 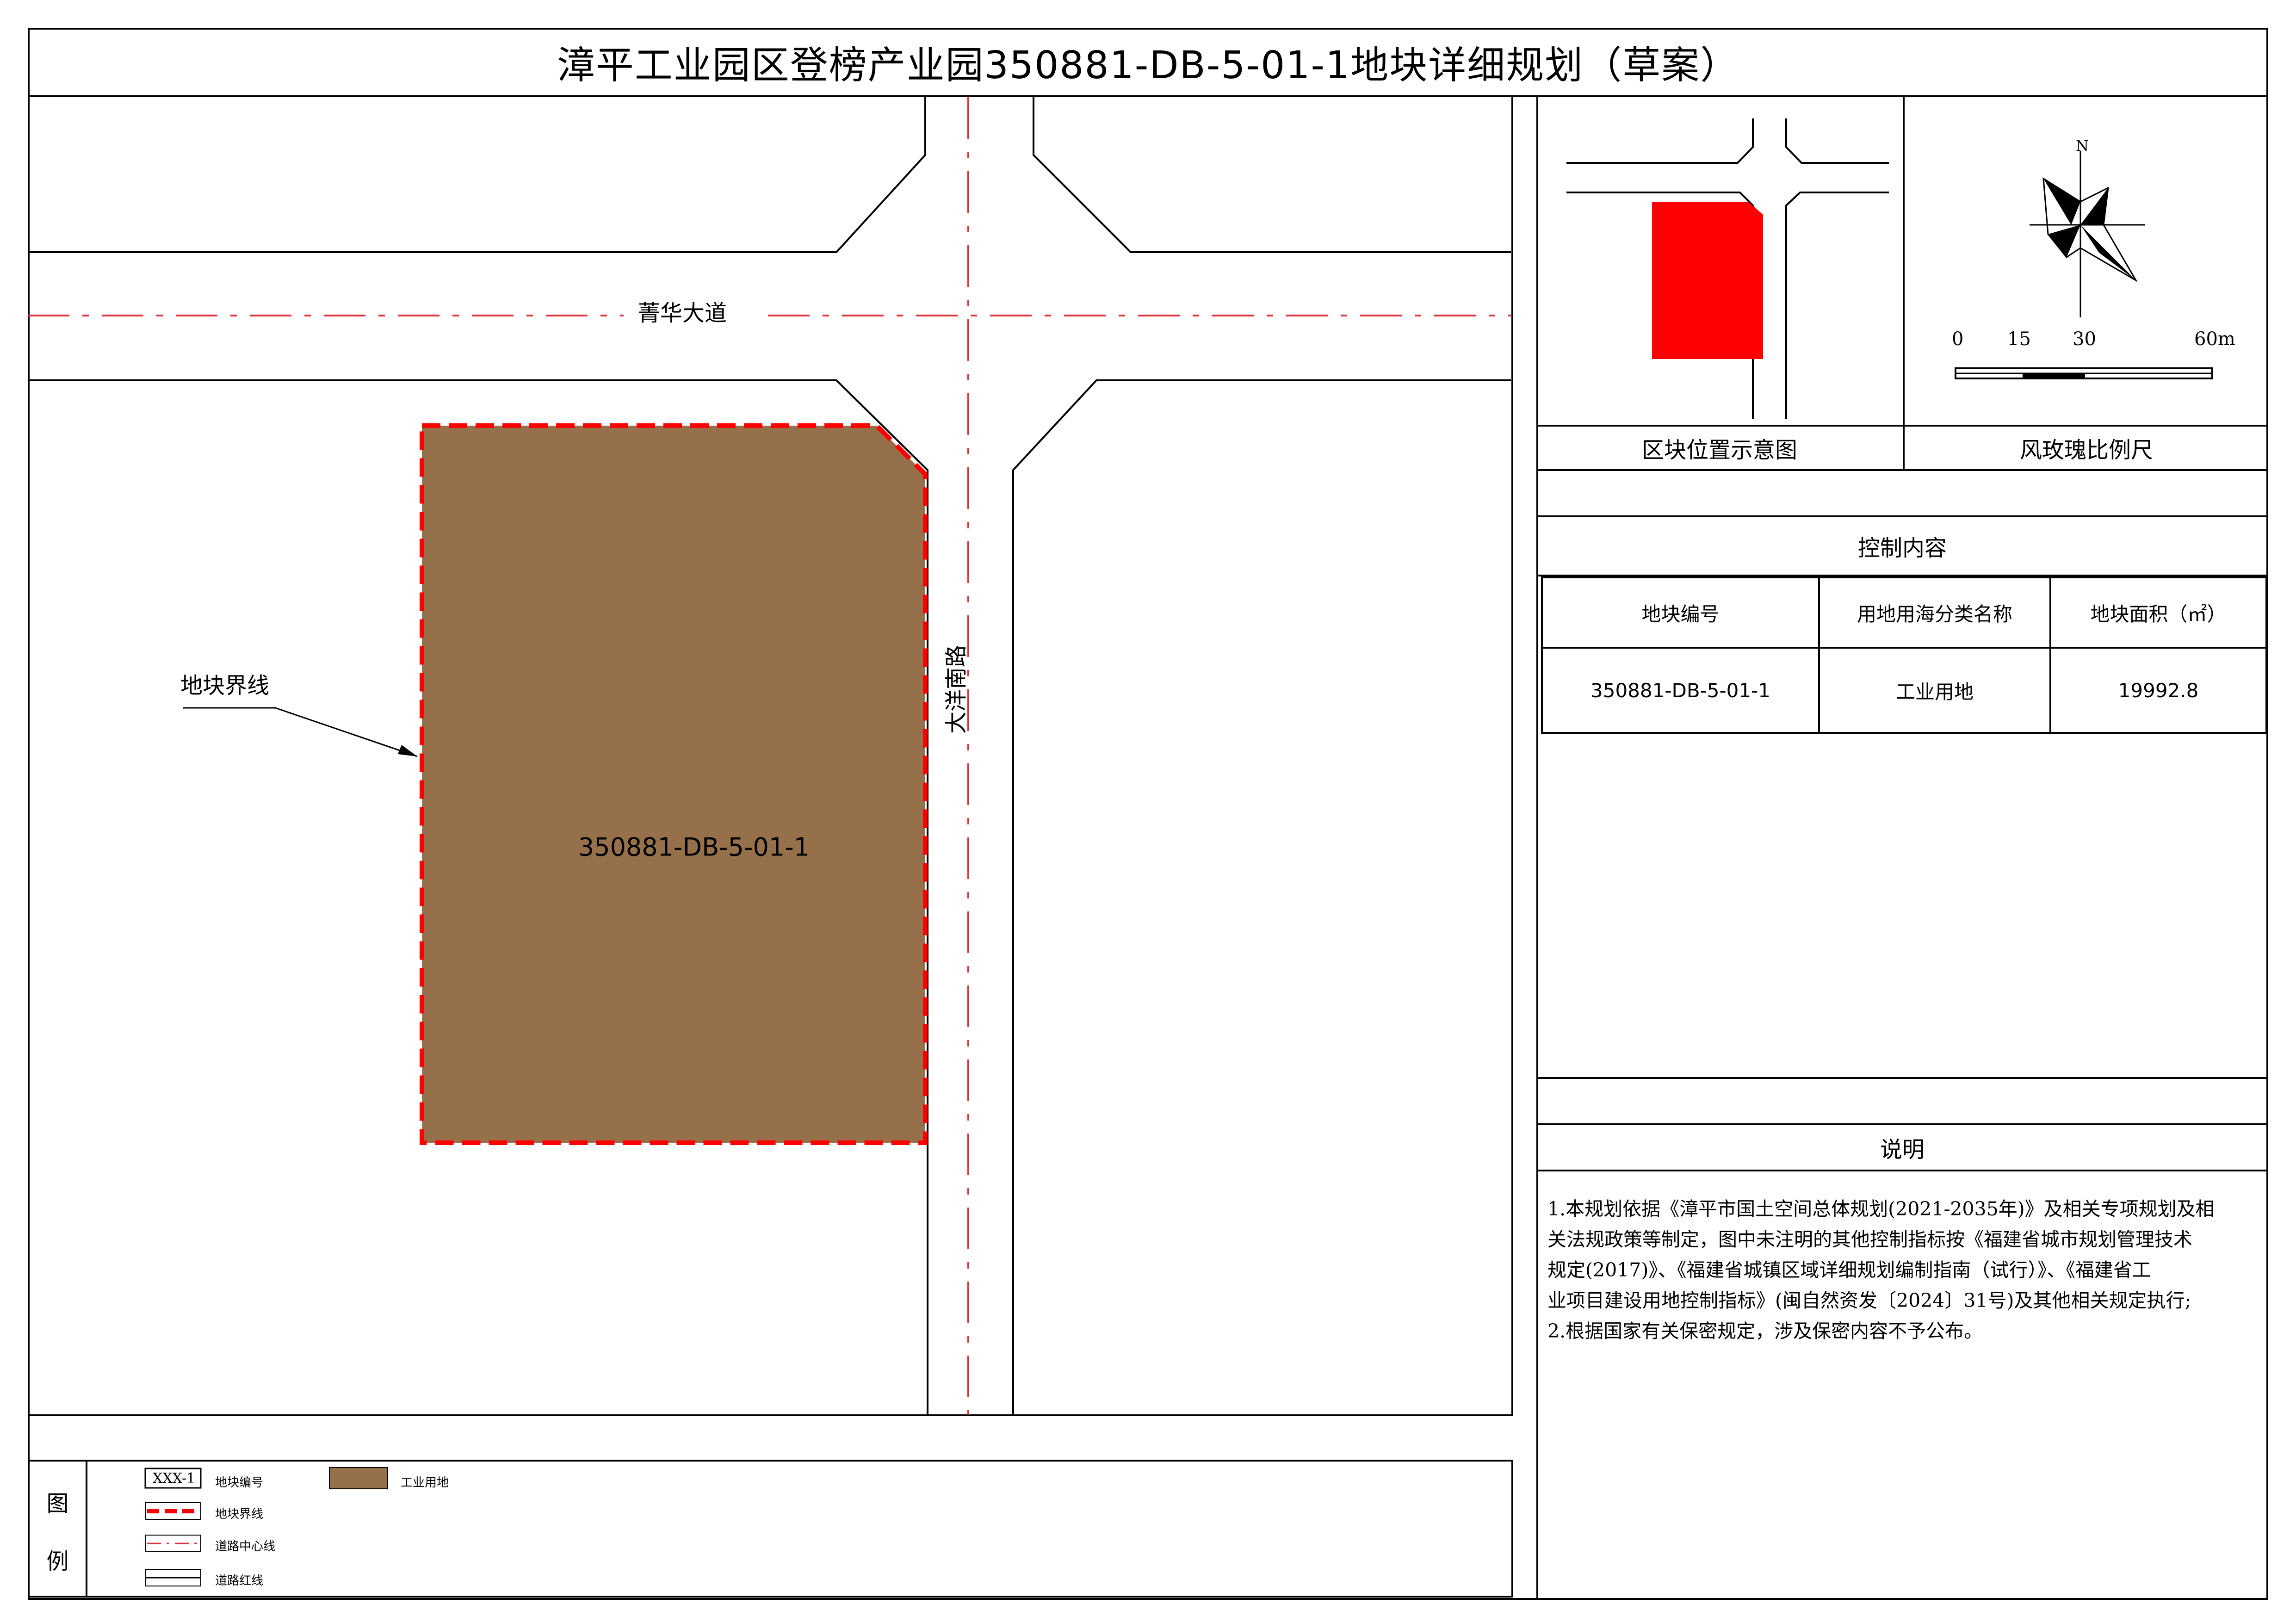 What do you see at coordinates (1261, 897) in the screenshot?
I see `road-red-line-se` at bounding box center [1261, 897].